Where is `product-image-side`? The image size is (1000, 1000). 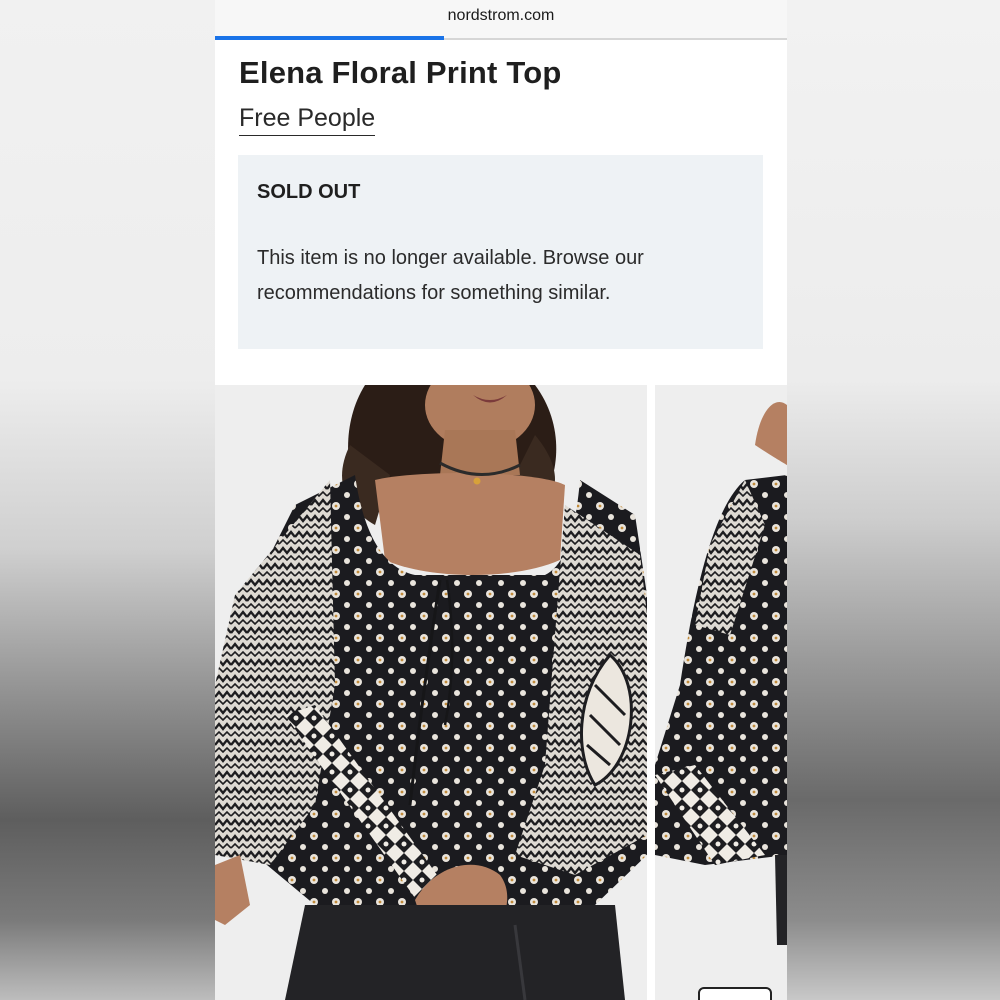
product-image-side is located at coordinates (721, 692).